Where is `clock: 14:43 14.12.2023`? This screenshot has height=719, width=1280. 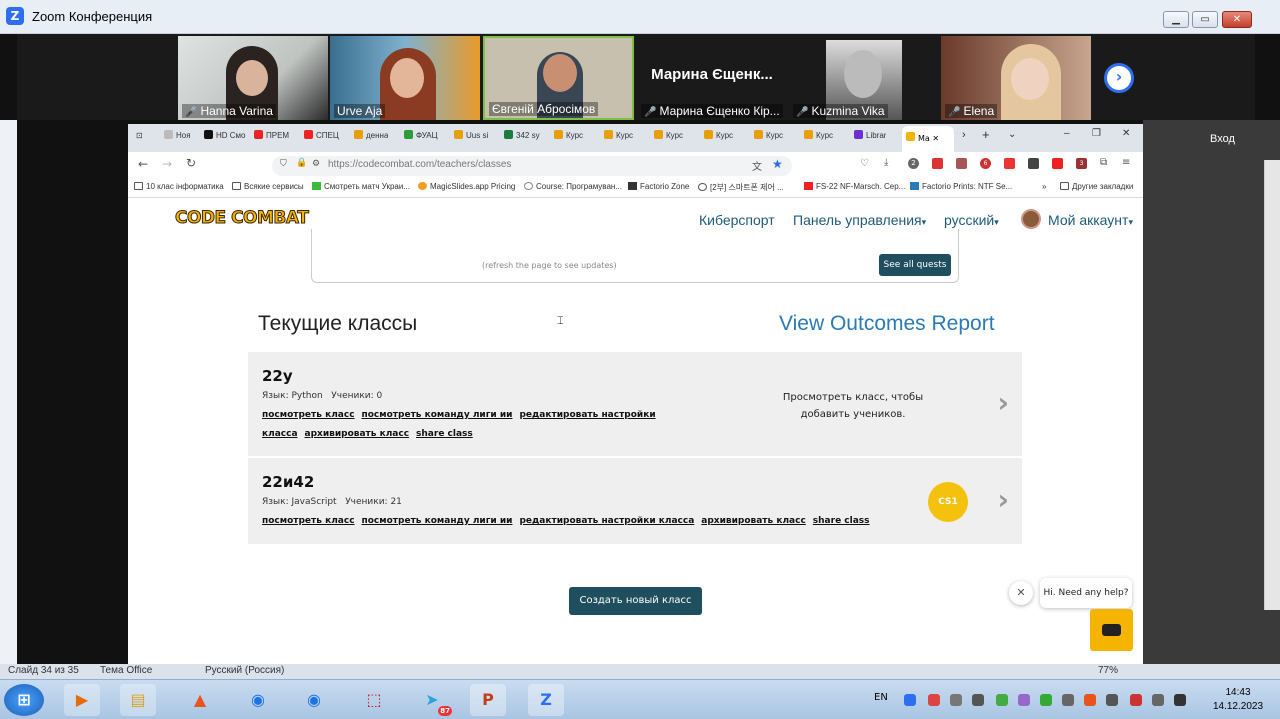 clock: 14:43 14.12.2023 is located at coordinates (1238, 700).